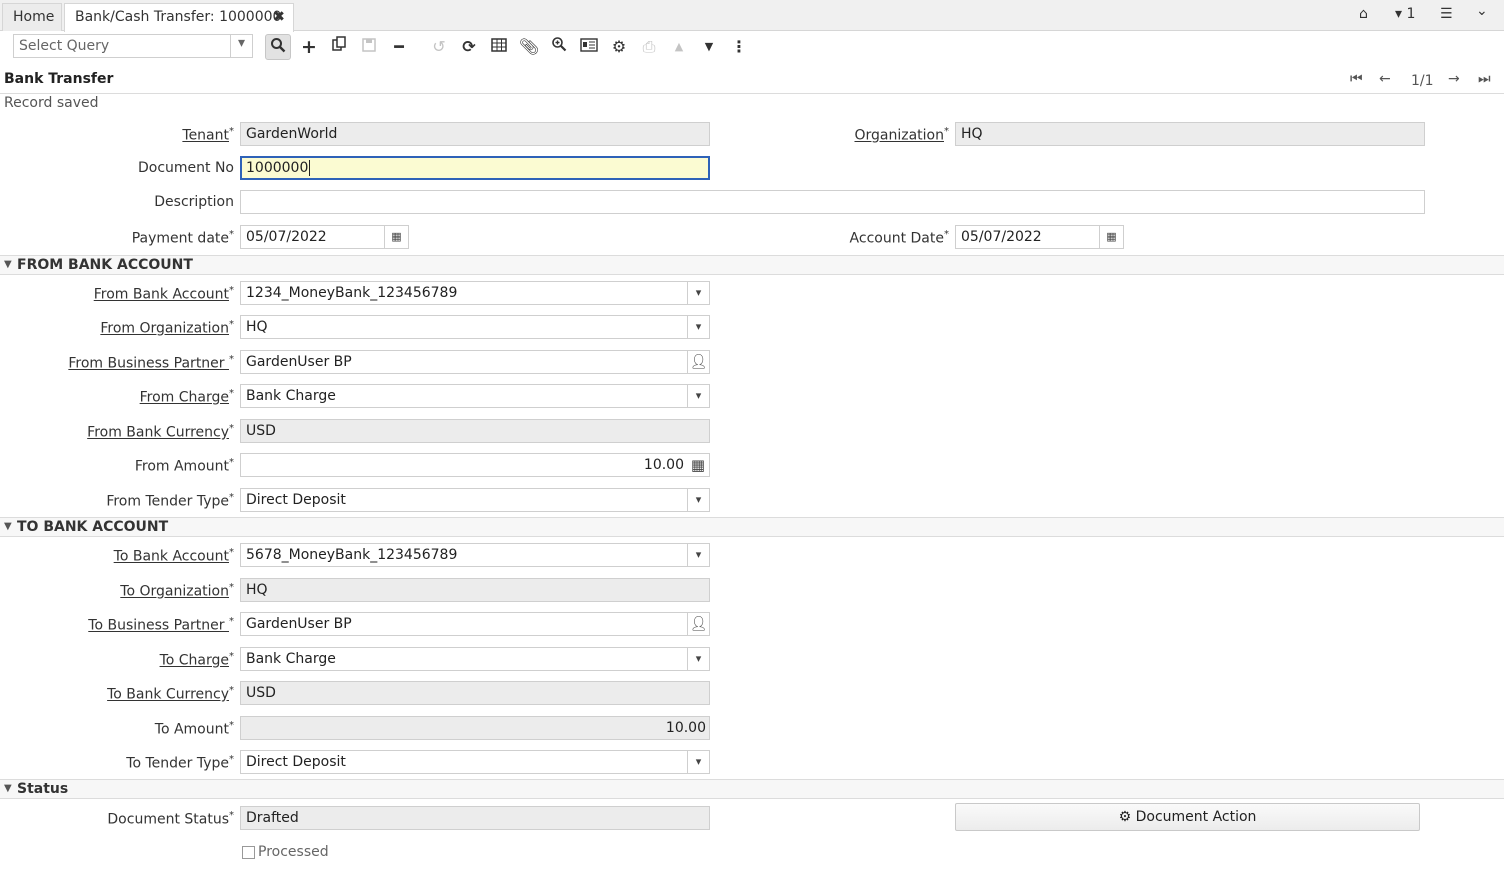 This screenshot has width=1504, height=870. What do you see at coordinates (619, 47) in the screenshot?
I see `process-button: ⚙` at bounding box center [619, 47].